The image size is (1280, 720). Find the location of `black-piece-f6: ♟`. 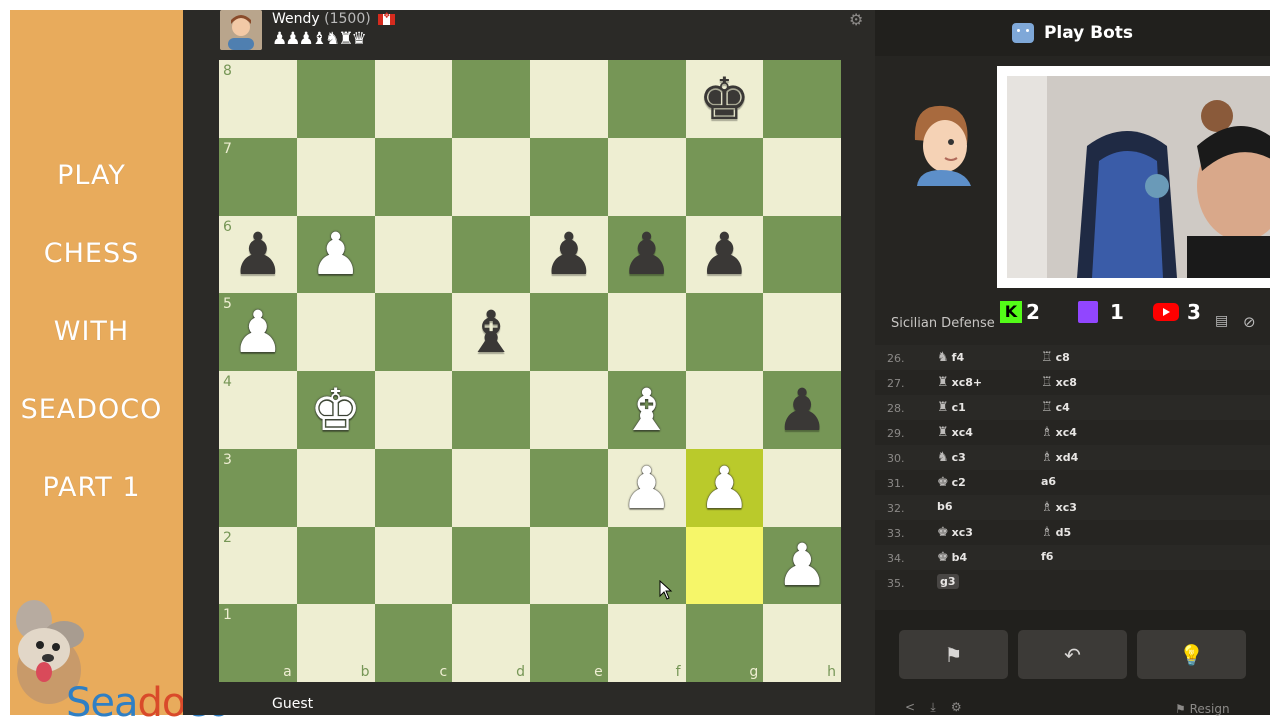

black-piece-f6: ♟ is located at coordinates (647, 254).